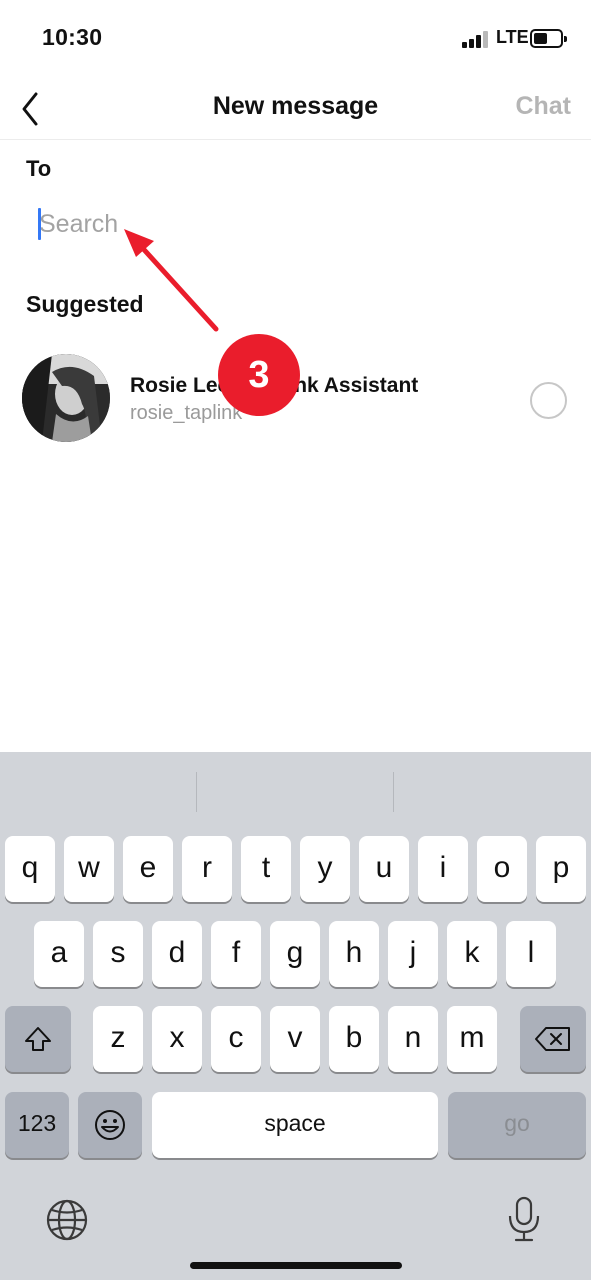 This screenshot has width=591, height=1280. What do you see at coordinates (295, 38) in the screenshot?
I see `status-bar: 10:30 LTE` at bounding box center [295, 38].